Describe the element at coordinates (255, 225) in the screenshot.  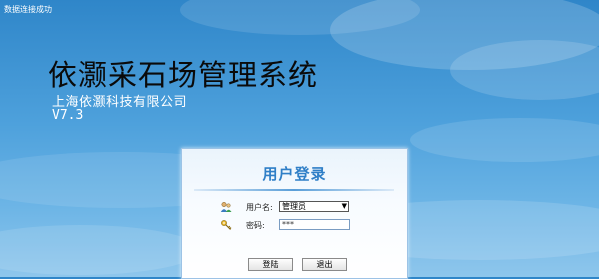
I see `password-label: 密码:` at that location.